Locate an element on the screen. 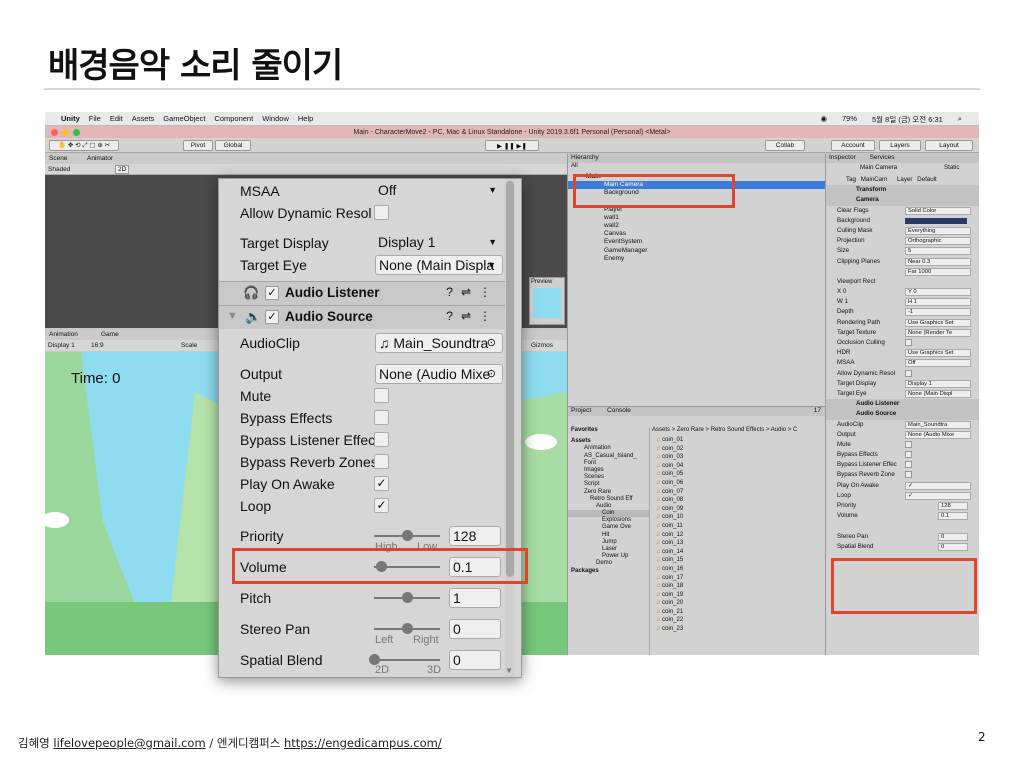  audio-listener-enabled-checkbox: ✓ is located at coordinates (272, 293).